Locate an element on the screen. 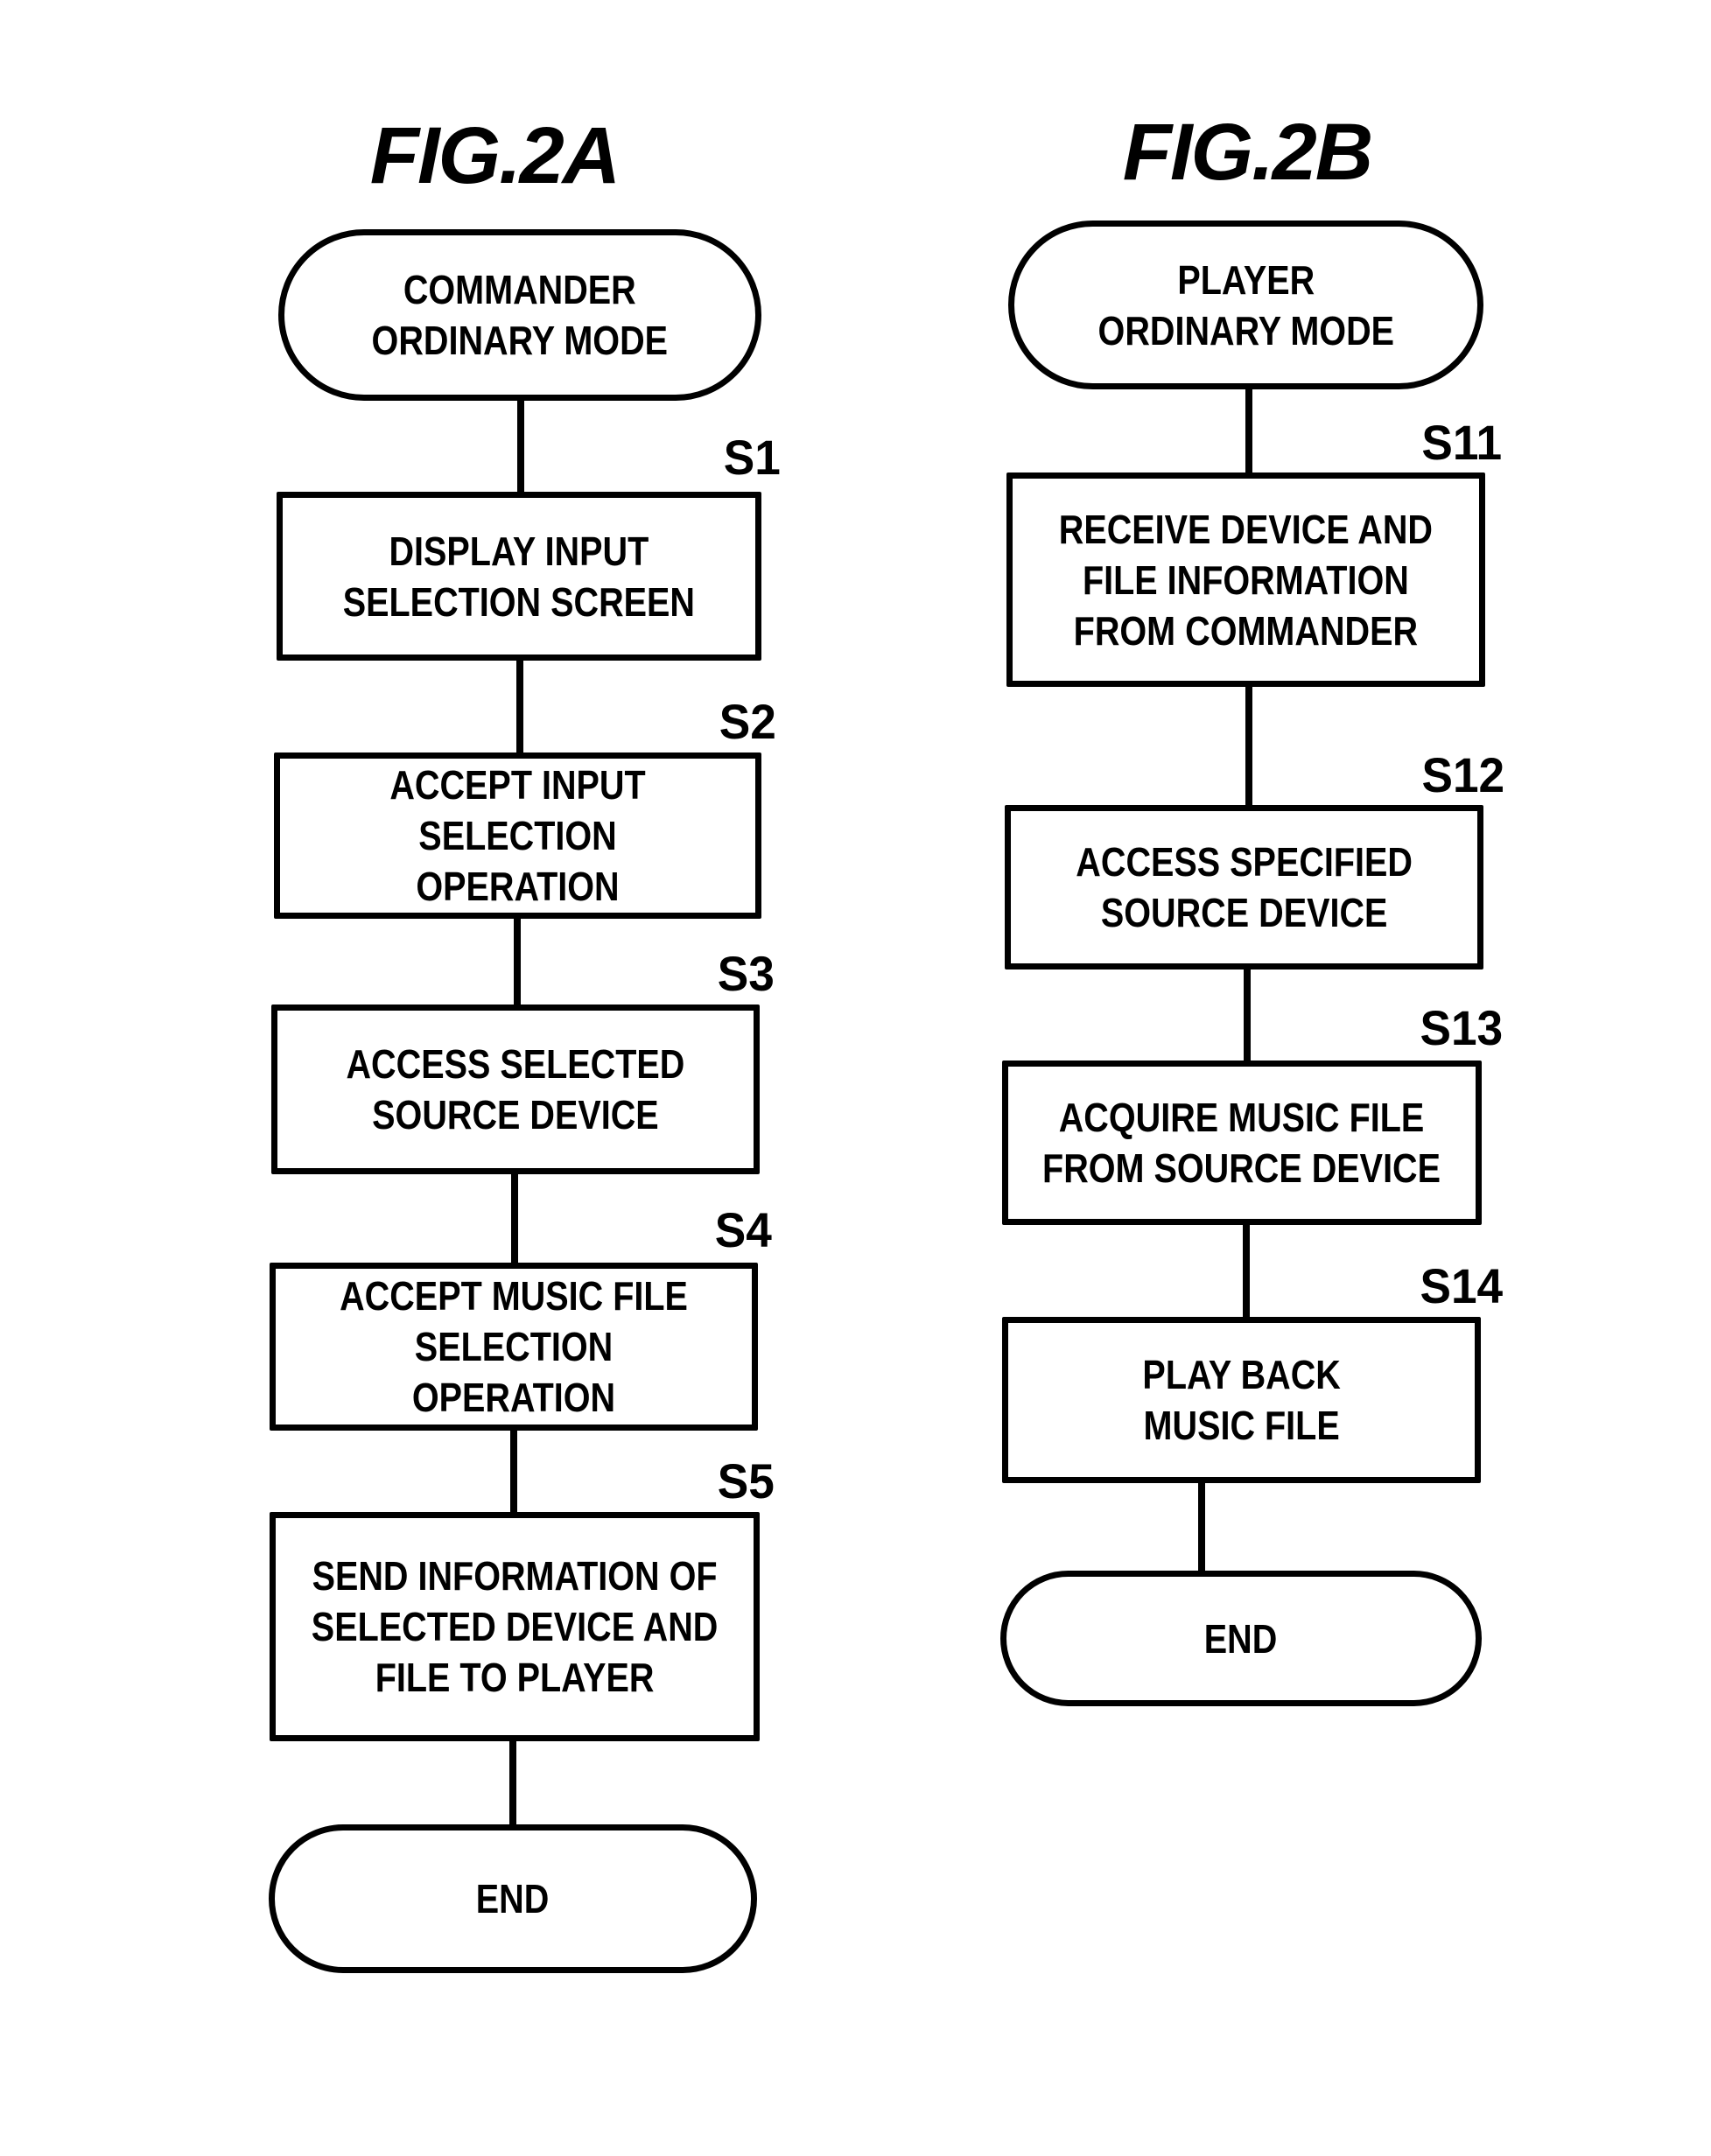  end-terminal-2a: END is located at coordinates (513, 1898).